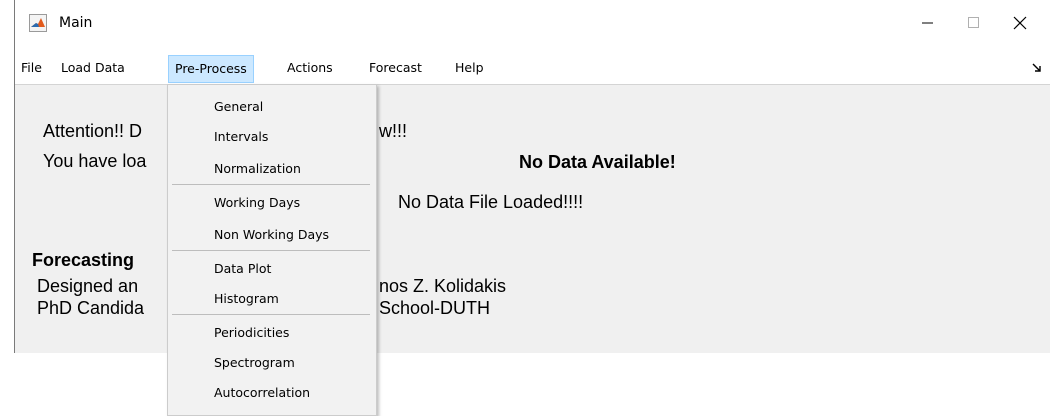  Describe the element at coordinates (83, 260) in the screenshot. I see `forecasting-title: Forecasting` at that location.